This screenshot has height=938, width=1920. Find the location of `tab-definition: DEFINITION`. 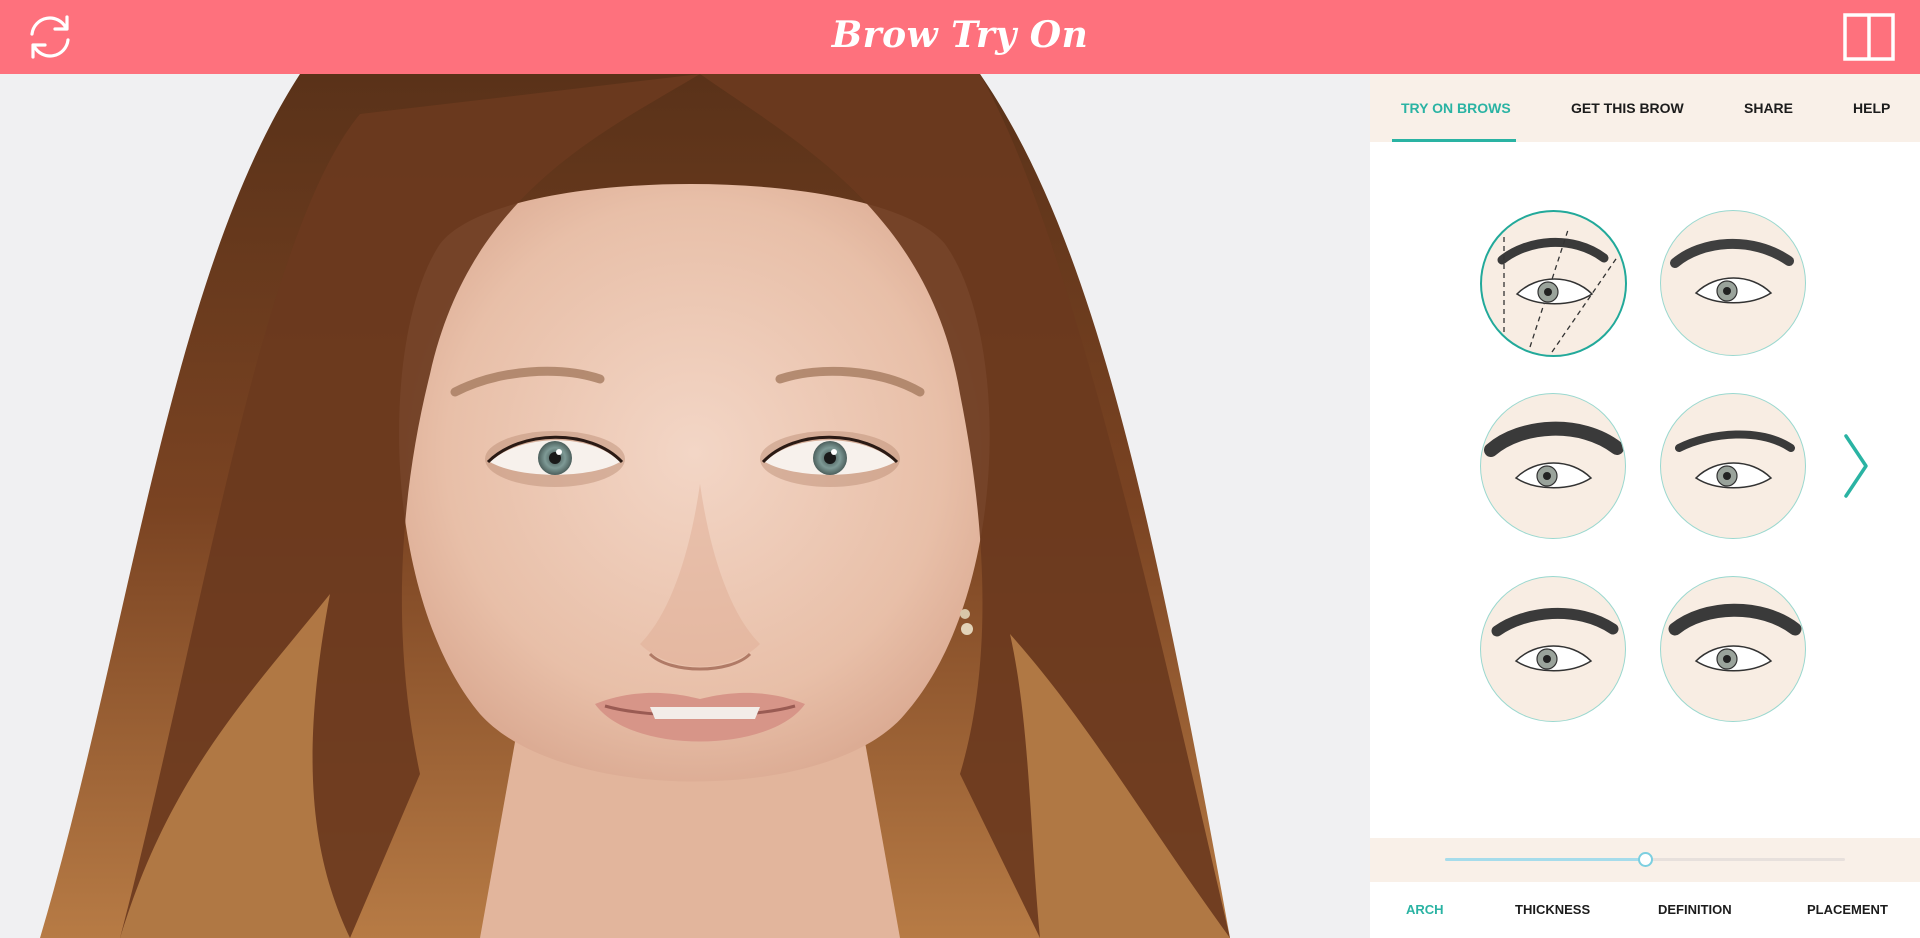

tab-definition: DEFINITION is located at coordinates (1695, 910).